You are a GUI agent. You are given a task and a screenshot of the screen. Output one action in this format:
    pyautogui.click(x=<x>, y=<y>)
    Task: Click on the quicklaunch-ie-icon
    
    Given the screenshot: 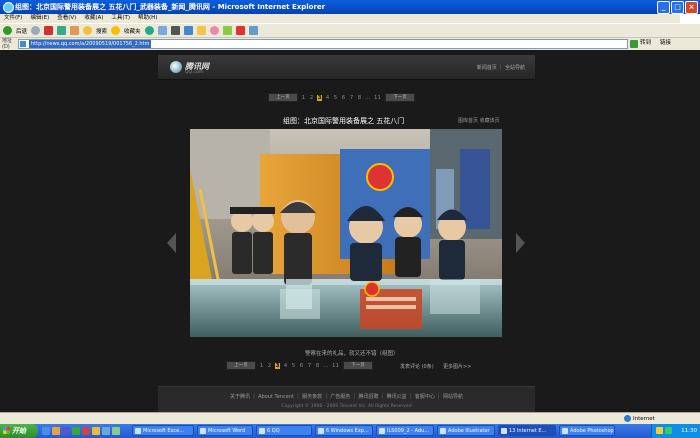 What is the action you would take?
    pyautogui.click(x=46, y=431)
    